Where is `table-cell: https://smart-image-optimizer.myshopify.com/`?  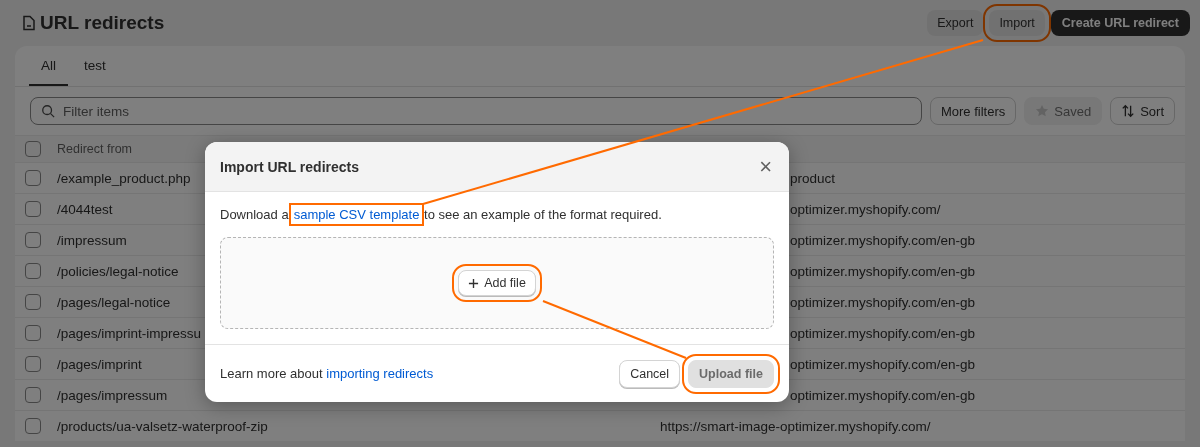 table-cell: https://smart-image-optimizer.myshopify.com/ is located at coordinates (795, 426).